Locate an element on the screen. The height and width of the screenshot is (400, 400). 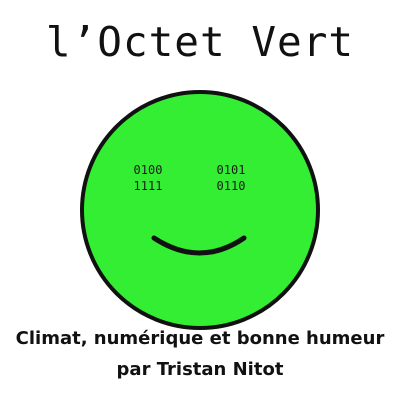
tagline-text: Climat, numérique et bonne humeur is located at coordinates (200, 338).